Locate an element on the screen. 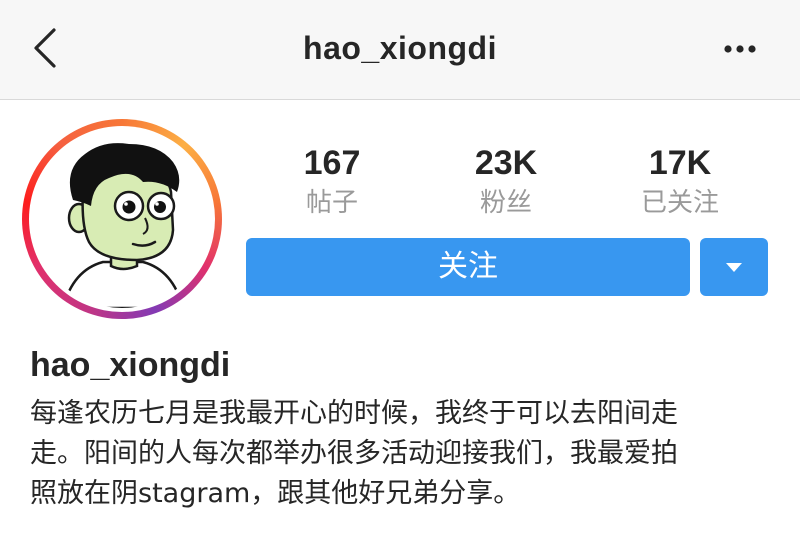 This screenshot has width=800, height=537. followers-count: 23K is located at coordinates (506, 163).